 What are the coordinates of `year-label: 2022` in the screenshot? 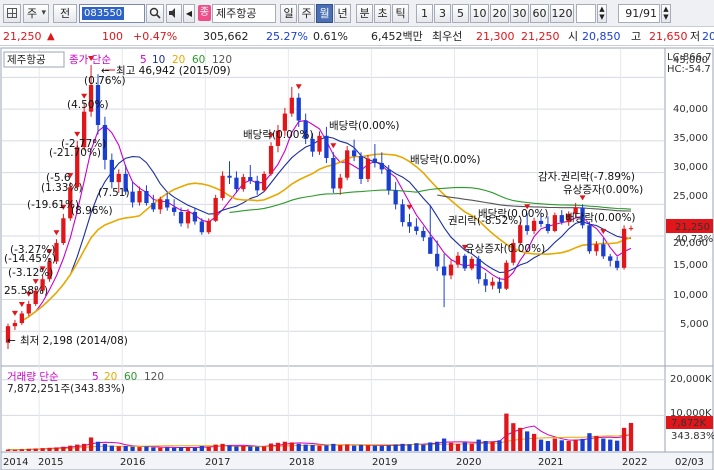 It's located at (634, 462).